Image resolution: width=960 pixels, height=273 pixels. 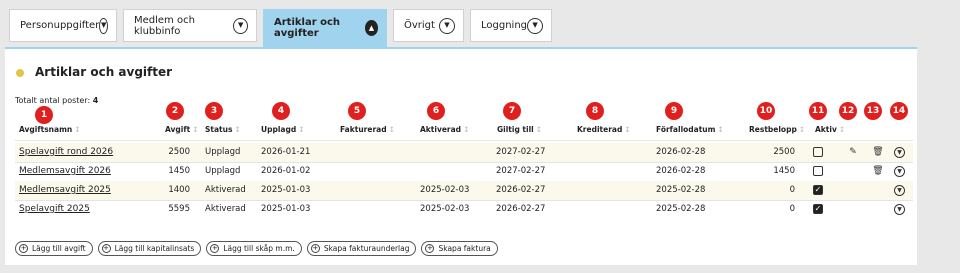 I want to click on tab-label: Artiklar och avgifter, so click(x=307, y=28).